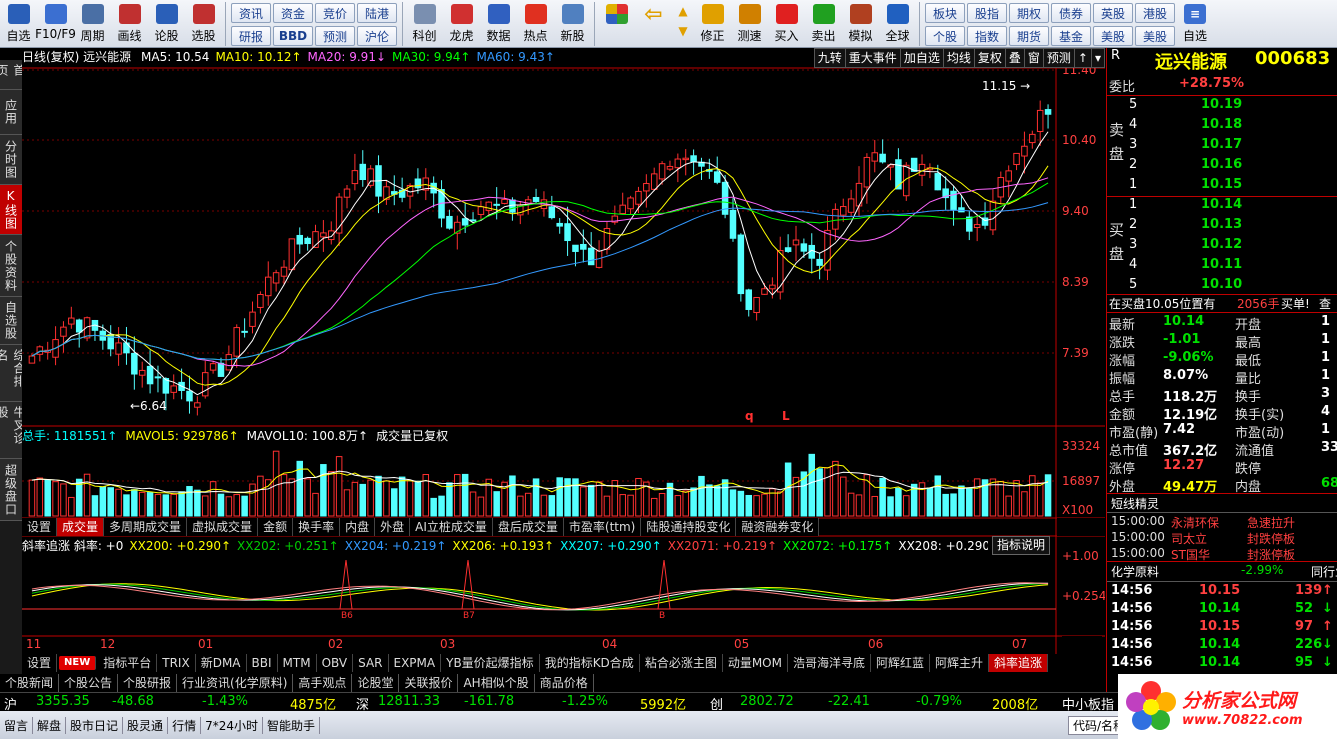 This screenshot has width=1337, height=739. I want to click on toolbar-small-button: 港股, so click(1155, 13).